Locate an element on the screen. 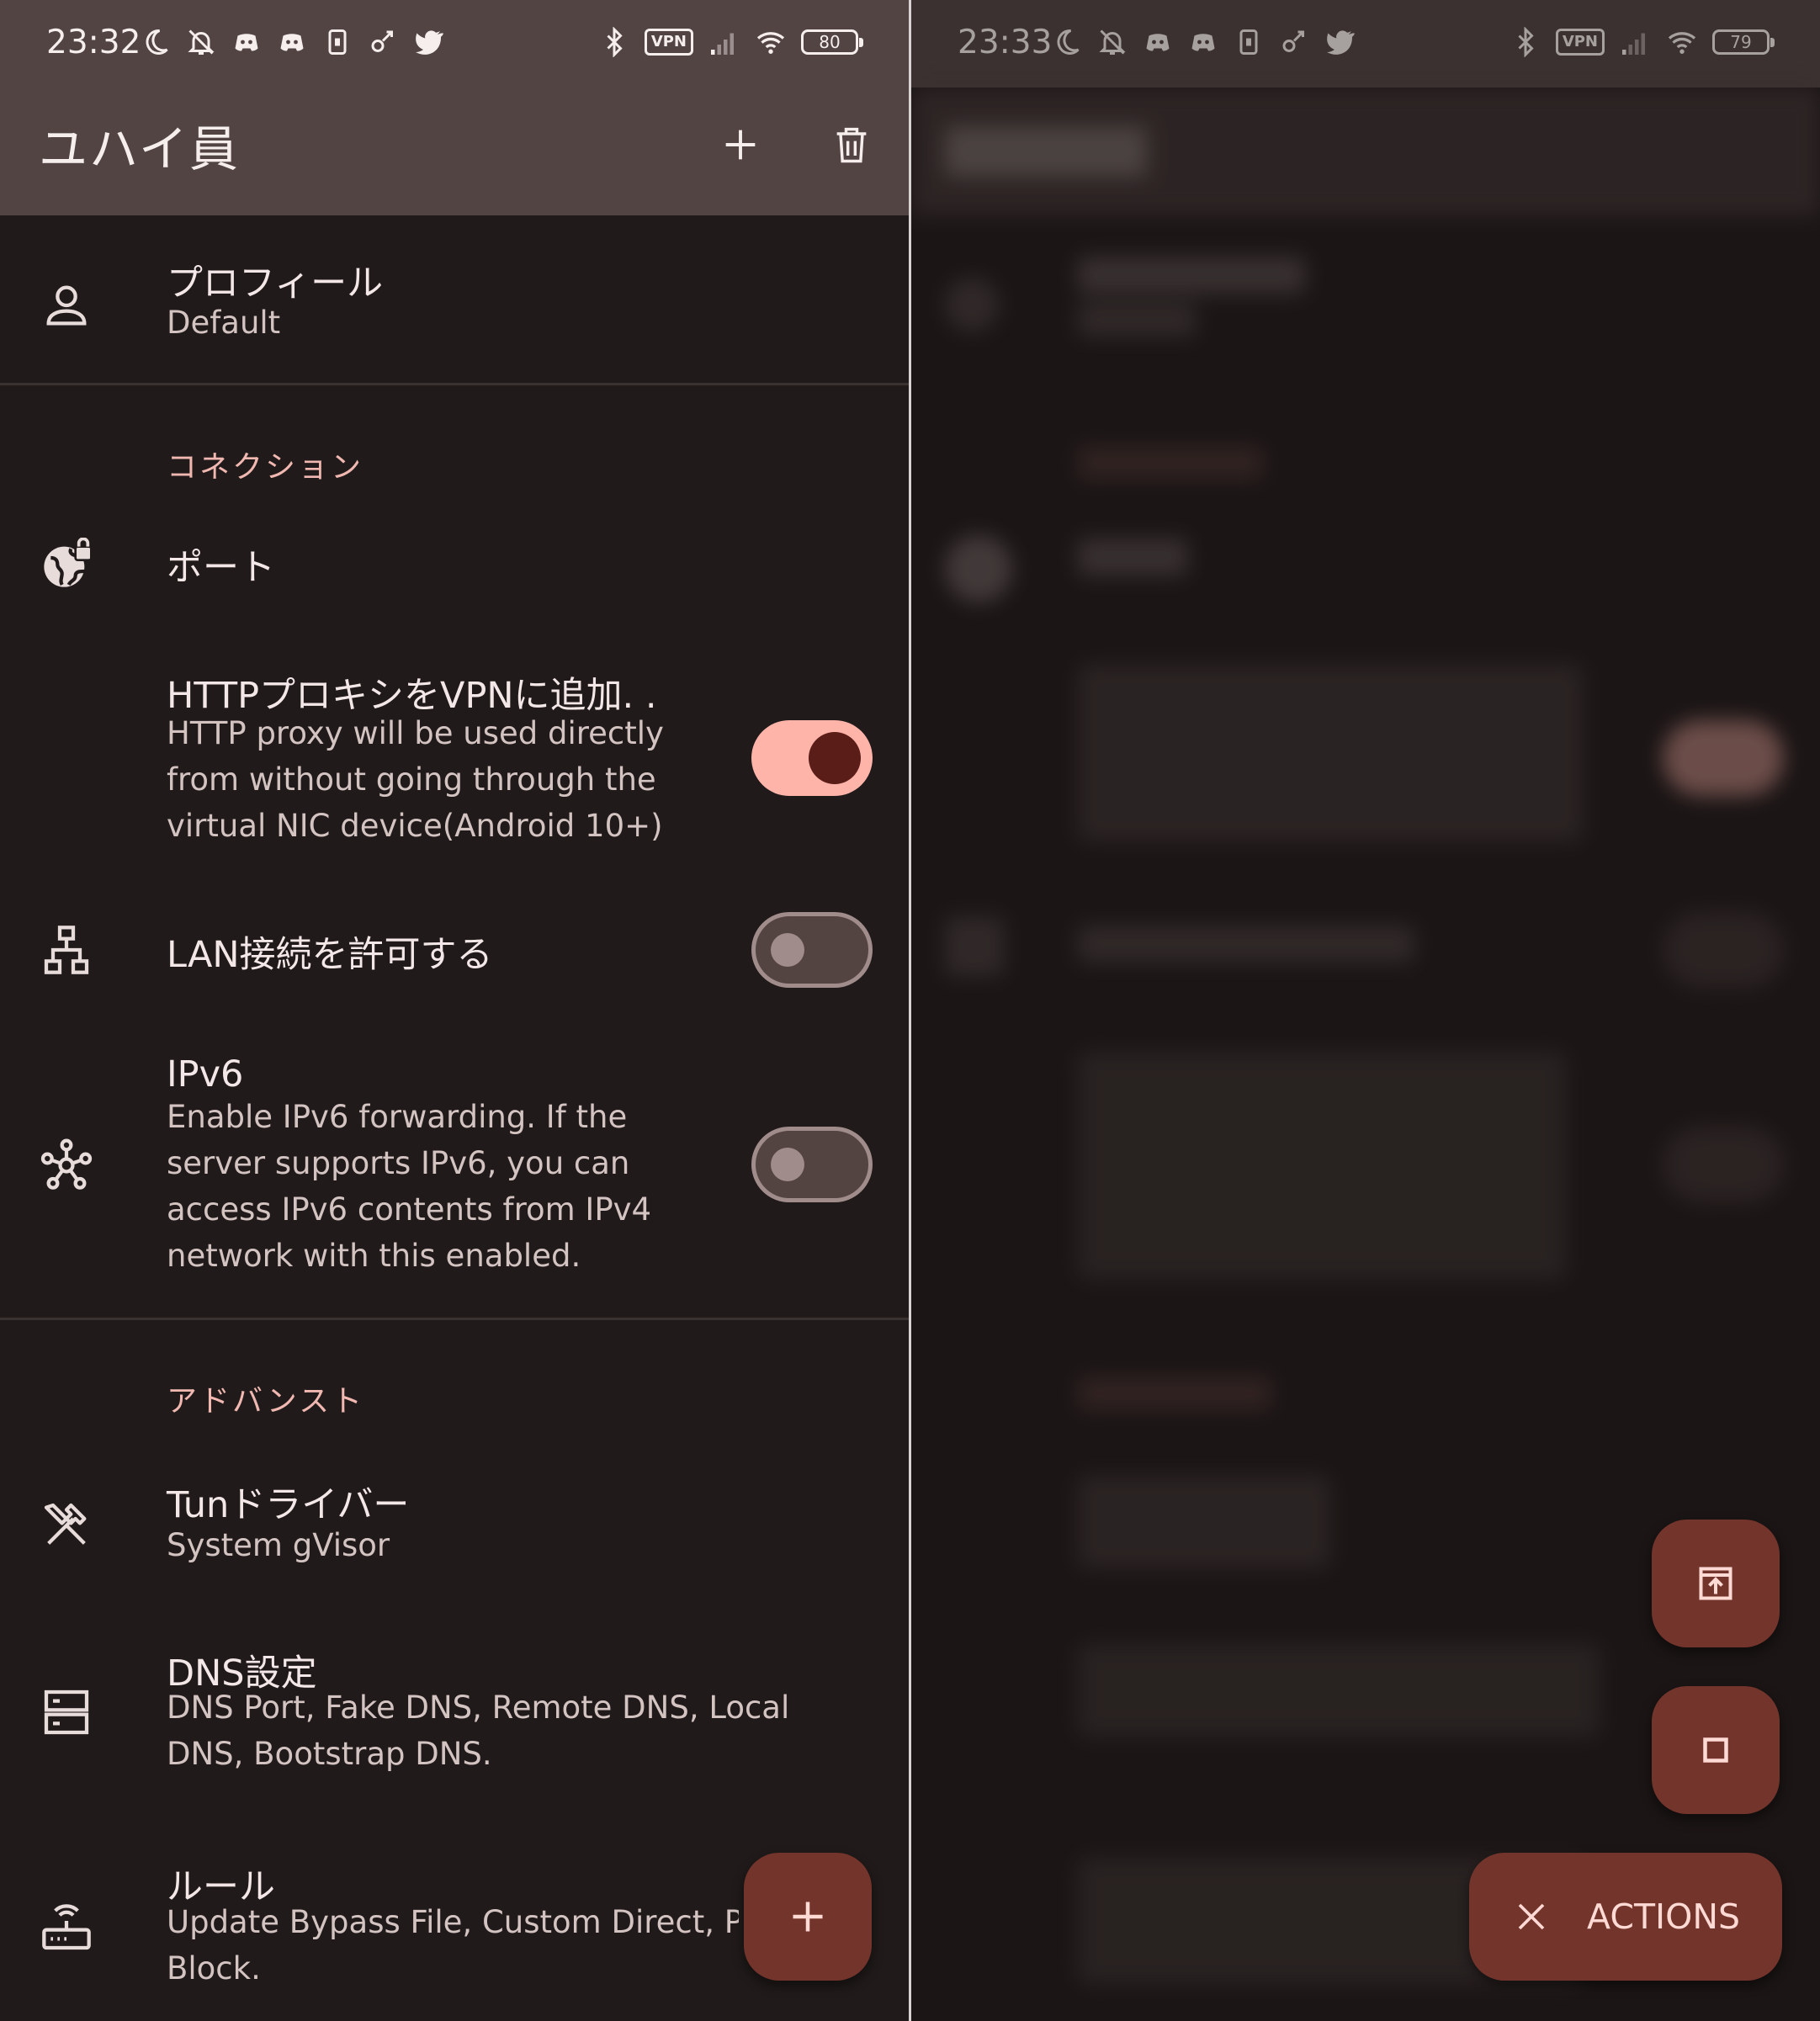  http-proxy-description: from without going through the is located at coordinates (411, 779).